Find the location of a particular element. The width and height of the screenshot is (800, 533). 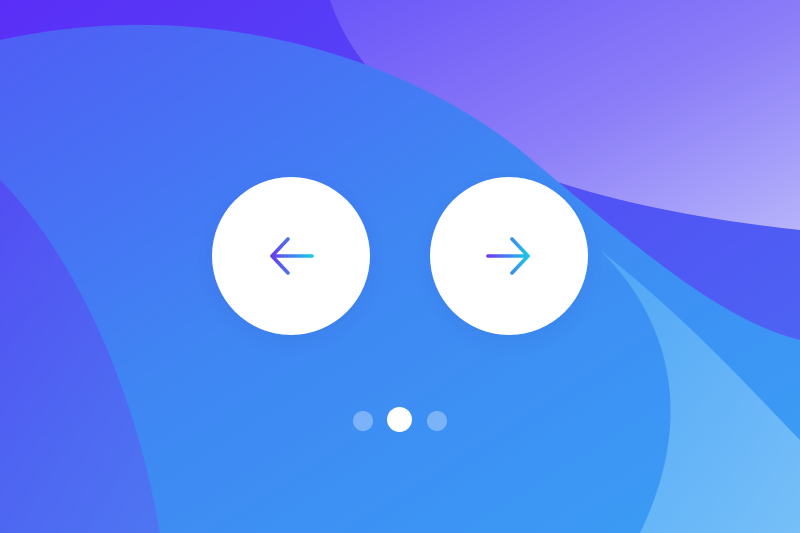

arrow-right-icon is located at coordinates (508, 256).